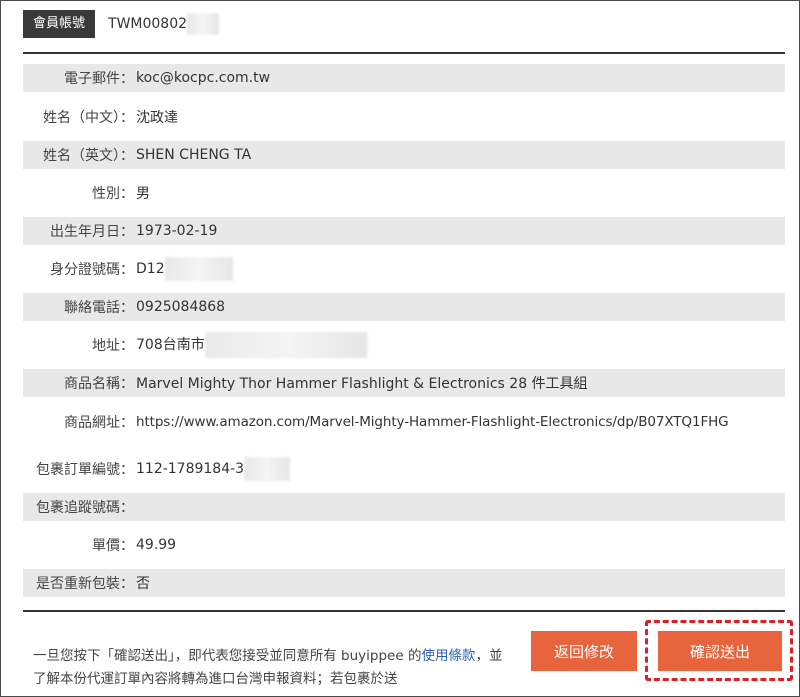  I want to click on field-phone: 聯絡電話： 0925084868, so click(404, 307).